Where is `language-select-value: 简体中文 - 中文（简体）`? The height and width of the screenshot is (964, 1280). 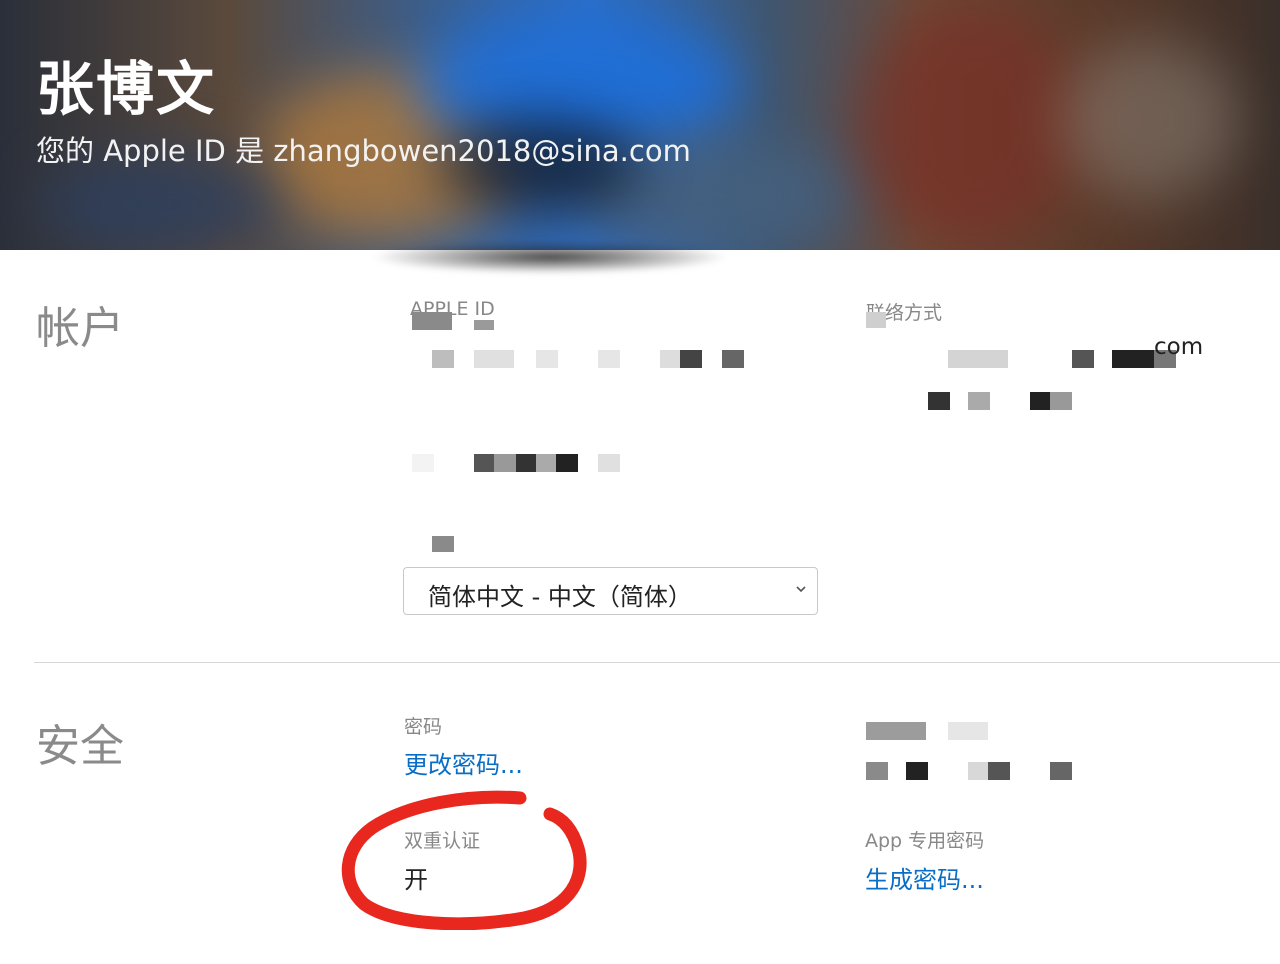
language-select-value: 简体中文 - 中文（简体） is located at coordinates (560, 597).